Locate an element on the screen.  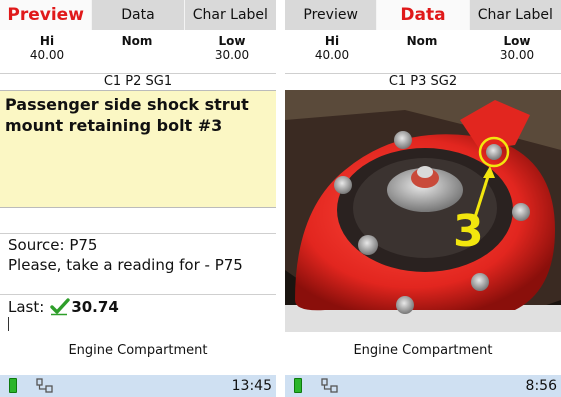
characteristic-id: C1 P3 SG2 is located at coordinates (423, 81).